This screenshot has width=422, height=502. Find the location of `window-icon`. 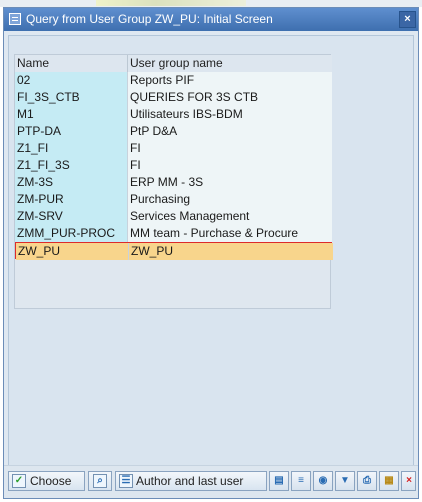

window-icon is located at coordinates (15, 19).